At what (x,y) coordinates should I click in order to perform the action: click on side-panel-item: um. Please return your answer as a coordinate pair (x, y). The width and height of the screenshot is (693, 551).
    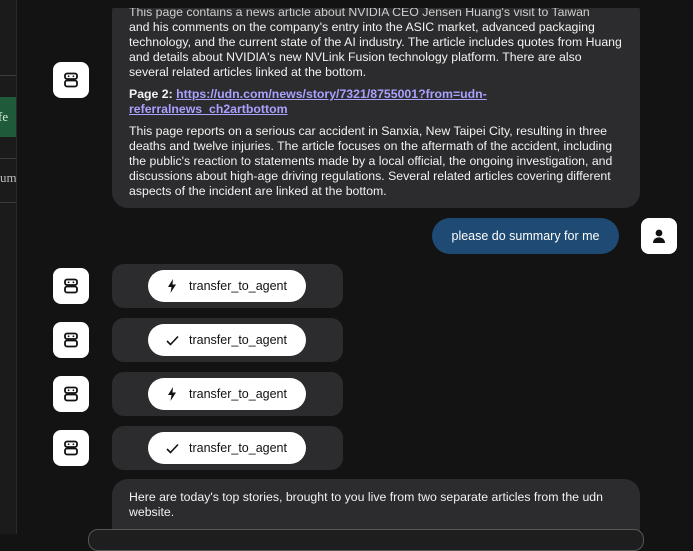
    Looking at the image, I should click on (8, 180).